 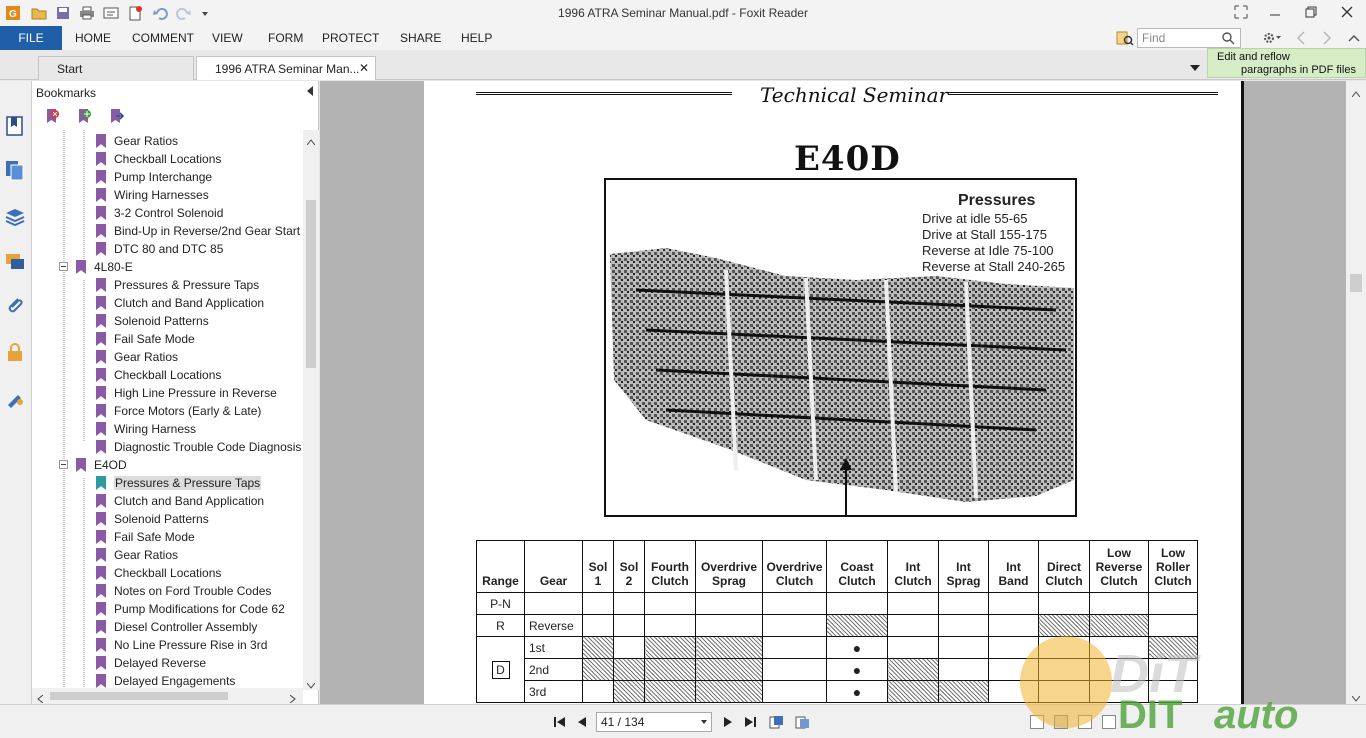 I want to click on page-number-input: 41 / 134, so click(x=654, y=722).